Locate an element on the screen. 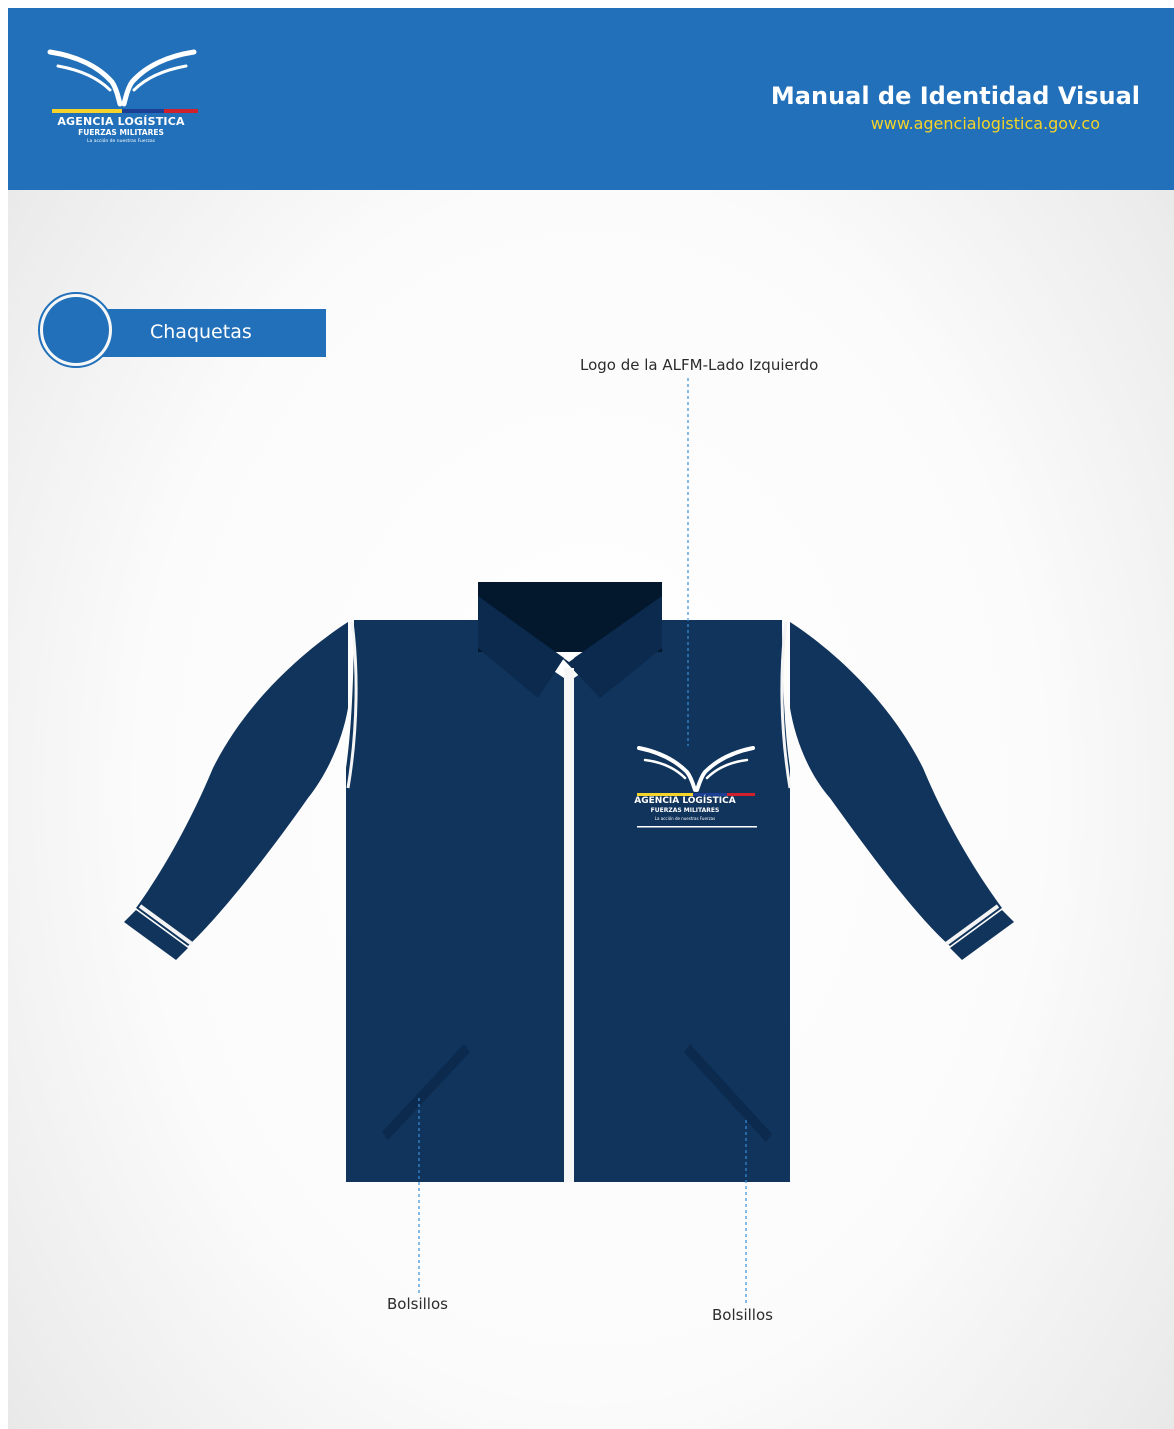 The image size is (1174, 1429). logo-placement-annotation: Logo de la ALFM-Lado Izquierdo is located at coordinates (699, 365).